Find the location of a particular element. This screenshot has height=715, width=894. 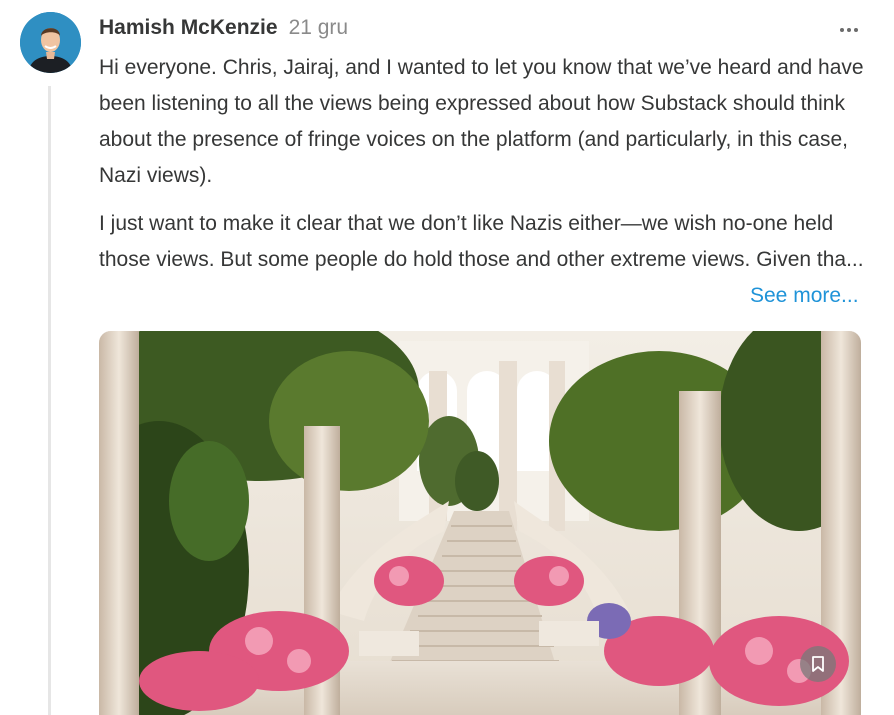

author-name: Hamish McKenzie is located at coordinates (188, 28).